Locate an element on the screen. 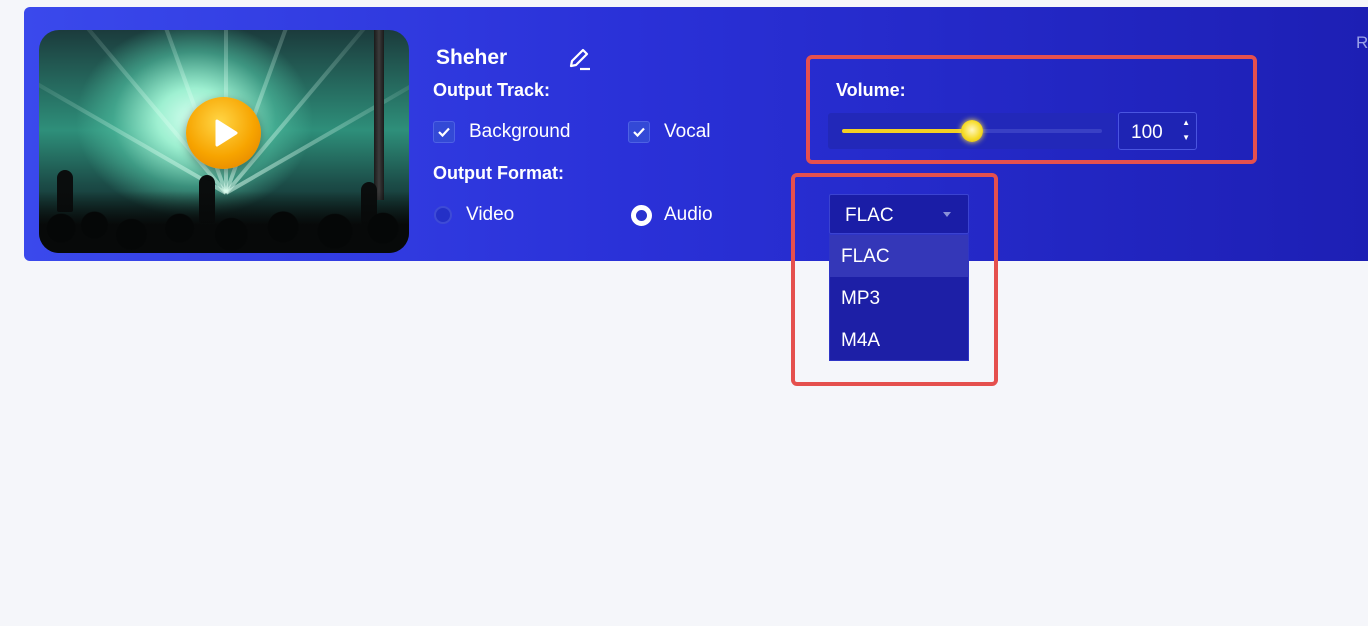  vocal-option-label: Vocal is located at coordinates (687, 132).